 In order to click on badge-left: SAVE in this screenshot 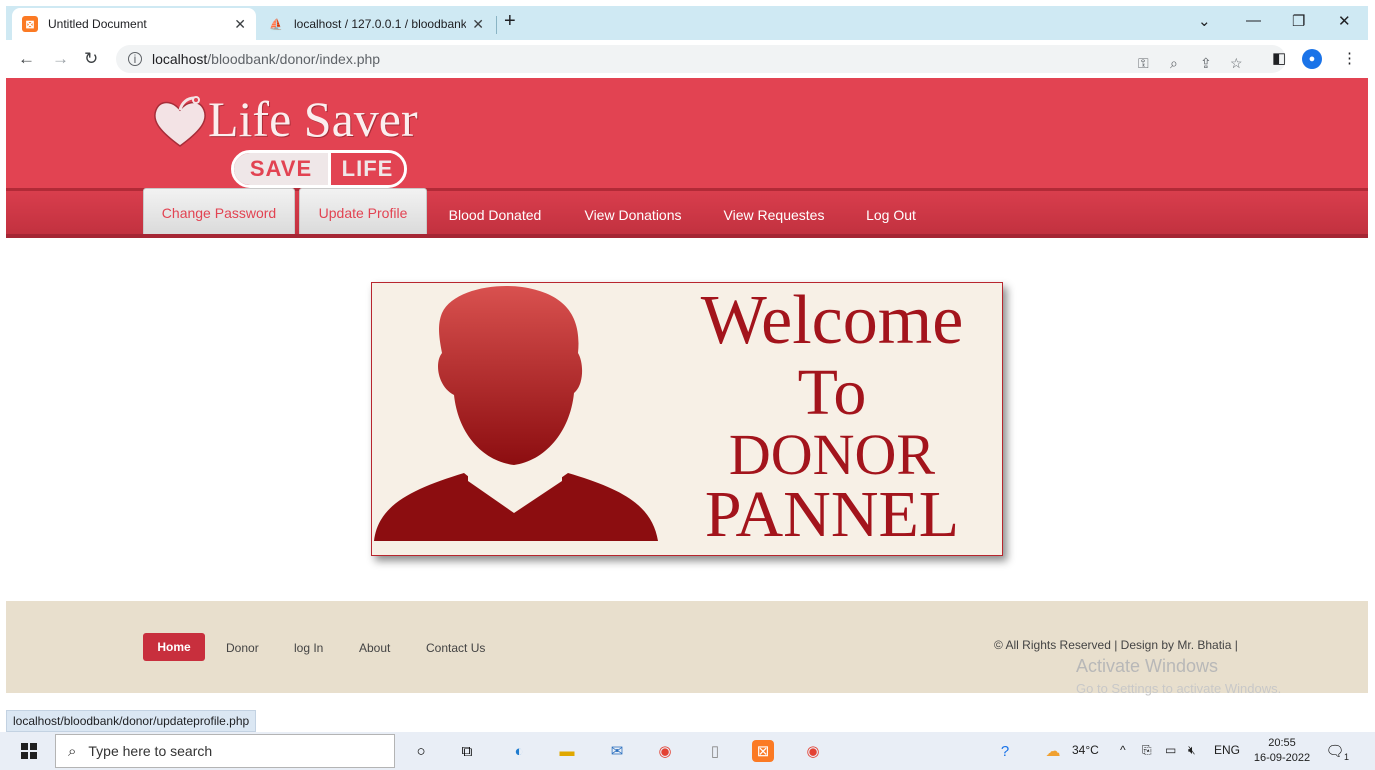, I will do `click(281, 169)`.